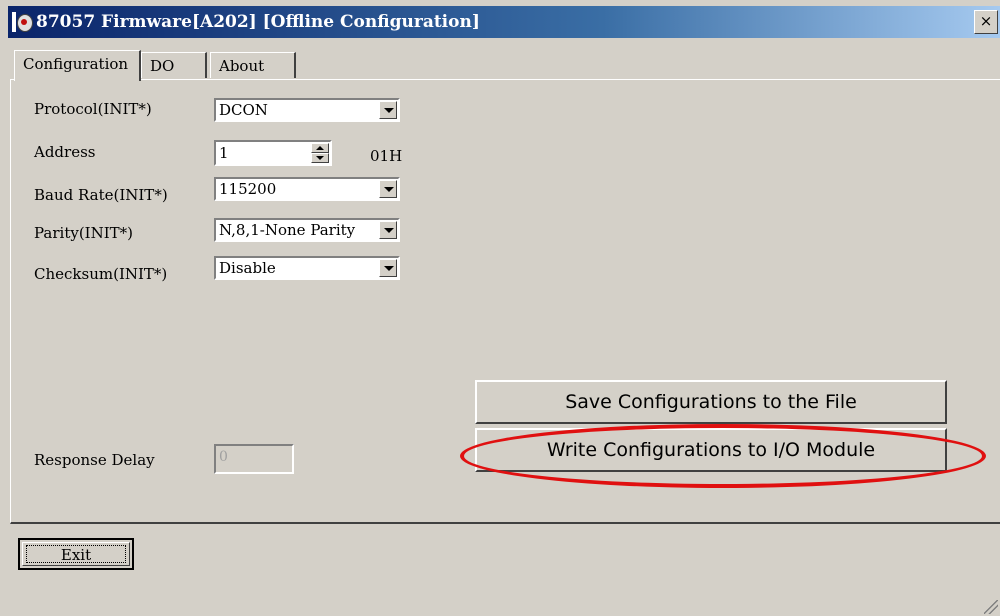  Describe the element at coordinates (711, 402) in the screenshot. I see `save-config-button: Save Configurations to the File` at that location.